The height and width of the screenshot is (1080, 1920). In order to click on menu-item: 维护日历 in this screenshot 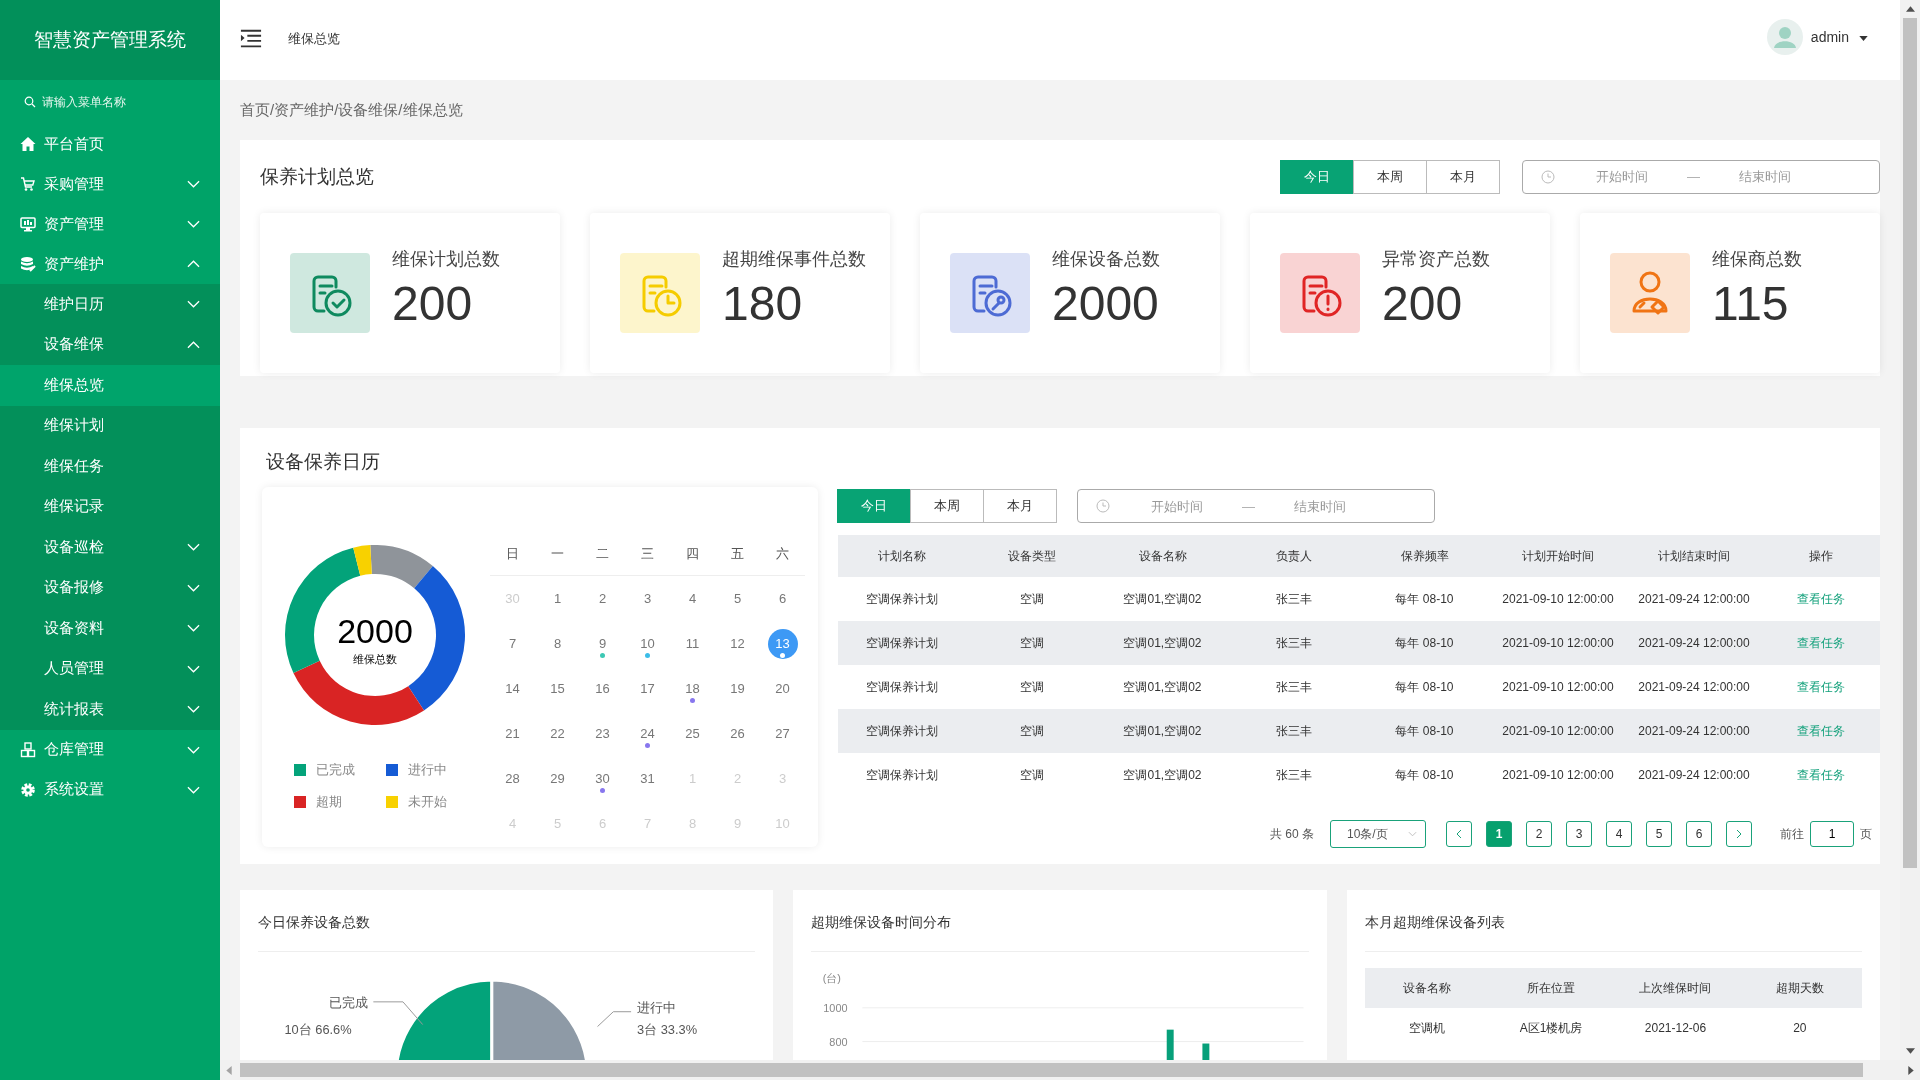, I will do `click(110, 304)`.